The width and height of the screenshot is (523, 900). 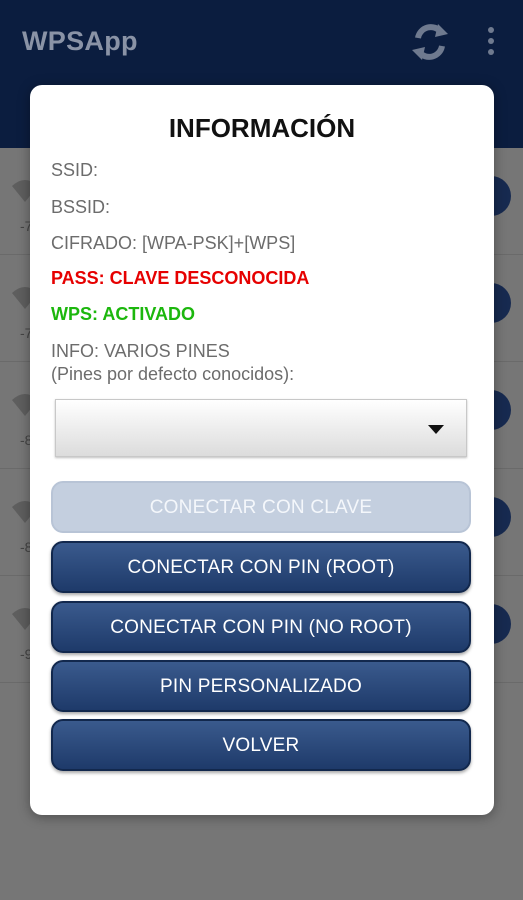 What do you see at coordinates (436, 429) in the screenshot?
I see `dropdown-arrow-icon` at bounding box center [436, 429].